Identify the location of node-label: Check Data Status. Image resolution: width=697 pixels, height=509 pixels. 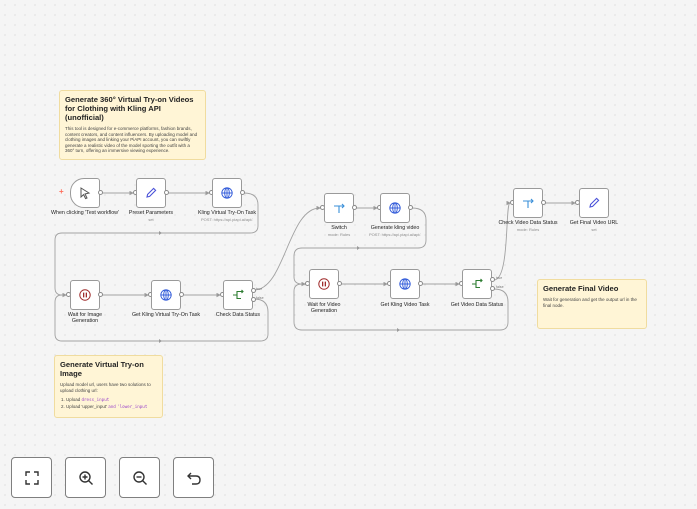
(238, 315).